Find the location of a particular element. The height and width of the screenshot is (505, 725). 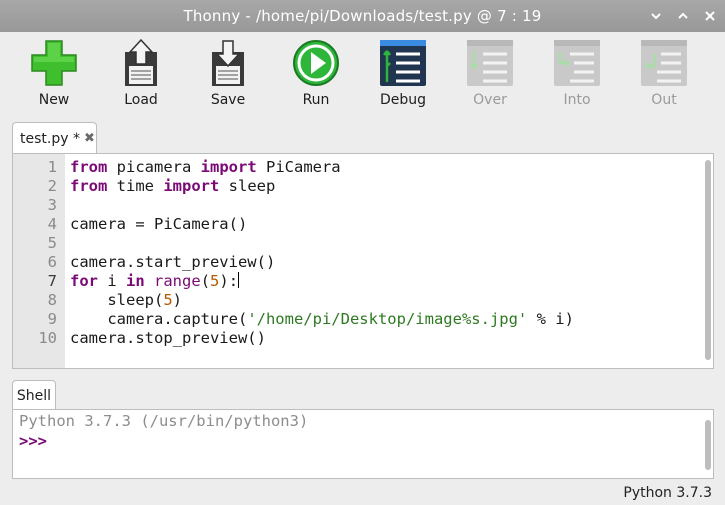

debug-label: Debug is located at coordinates (403, 100).